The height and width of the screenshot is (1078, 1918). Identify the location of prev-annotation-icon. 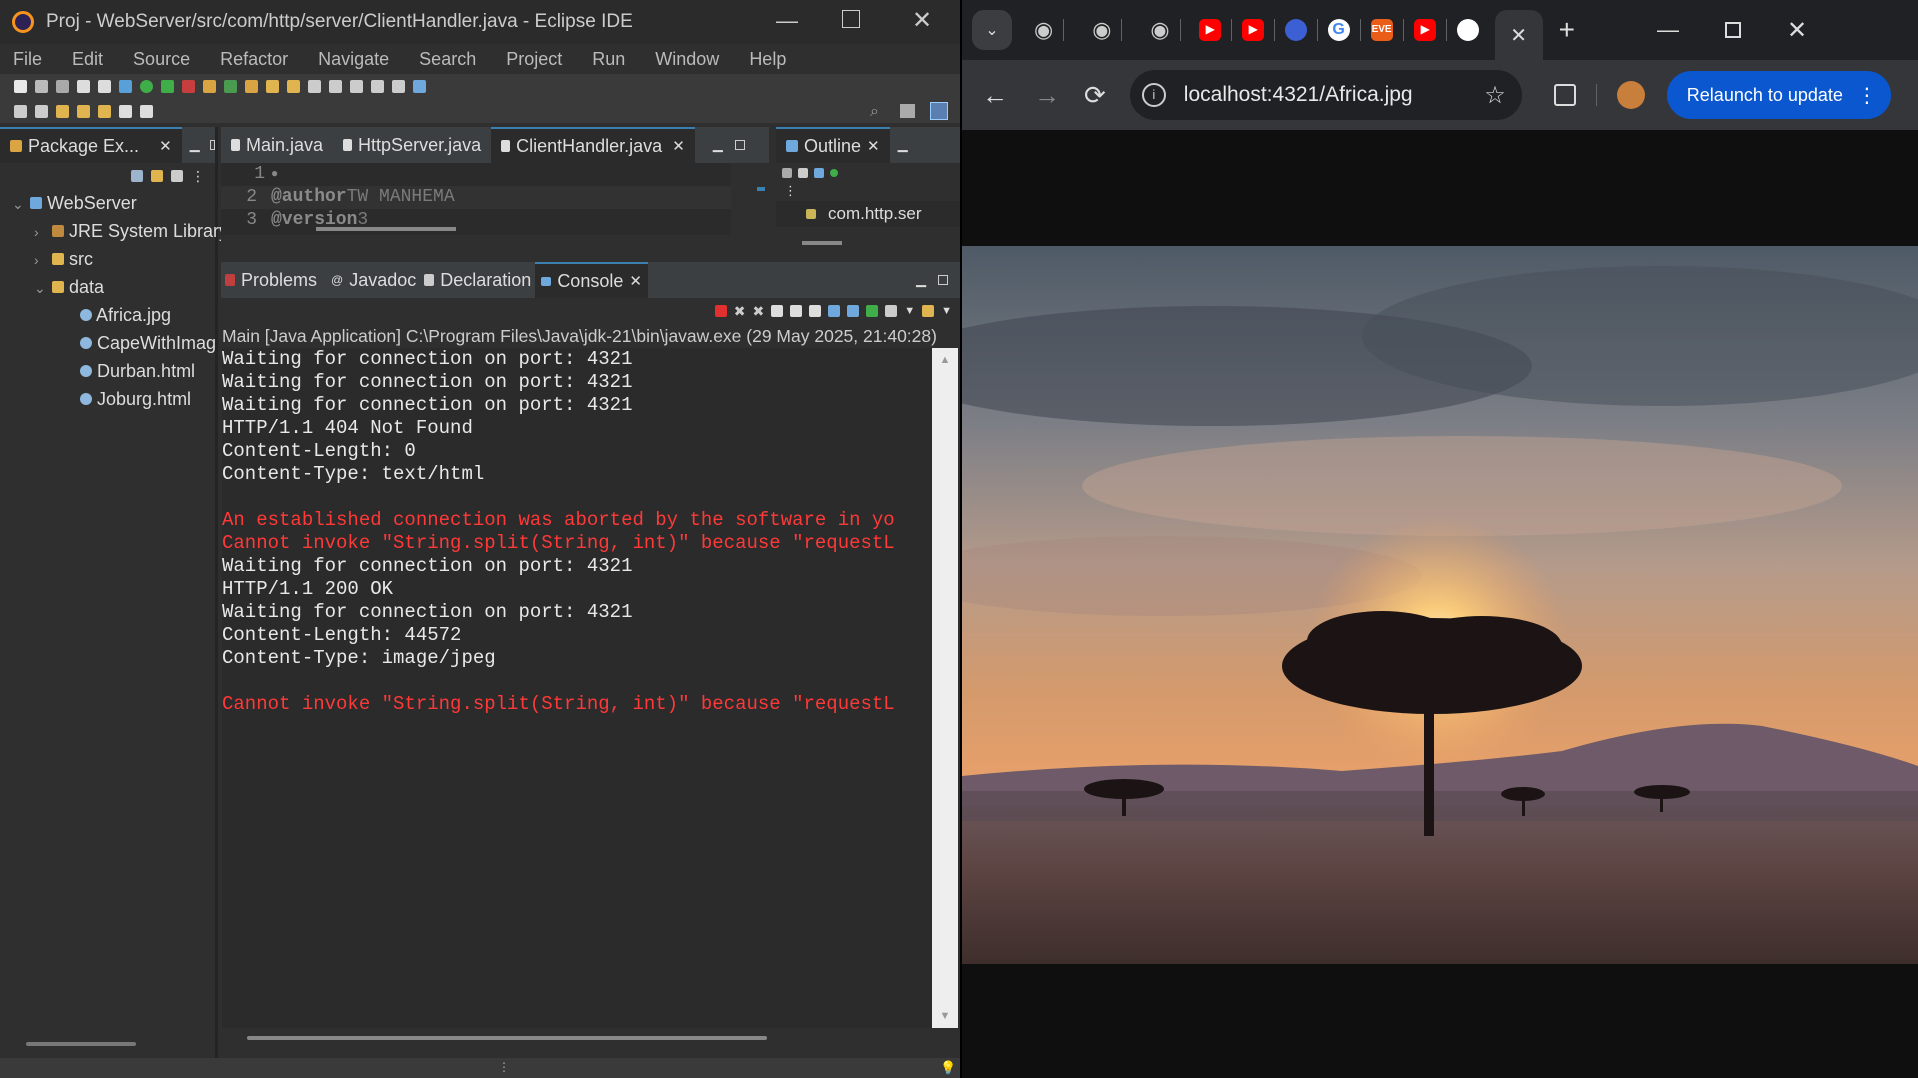
(83, 111).